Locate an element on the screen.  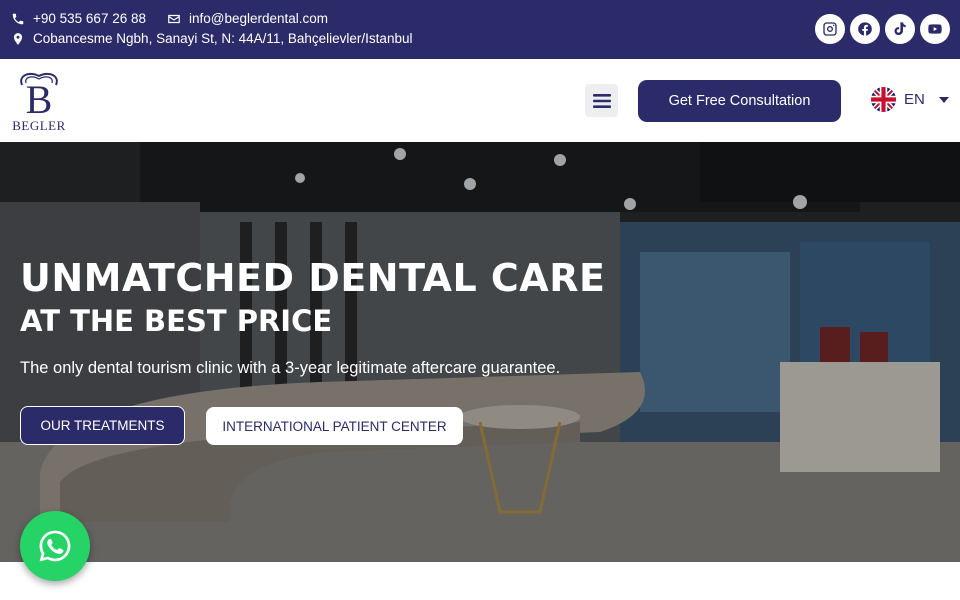
youtube-icon is located at coordinates (935, 29).